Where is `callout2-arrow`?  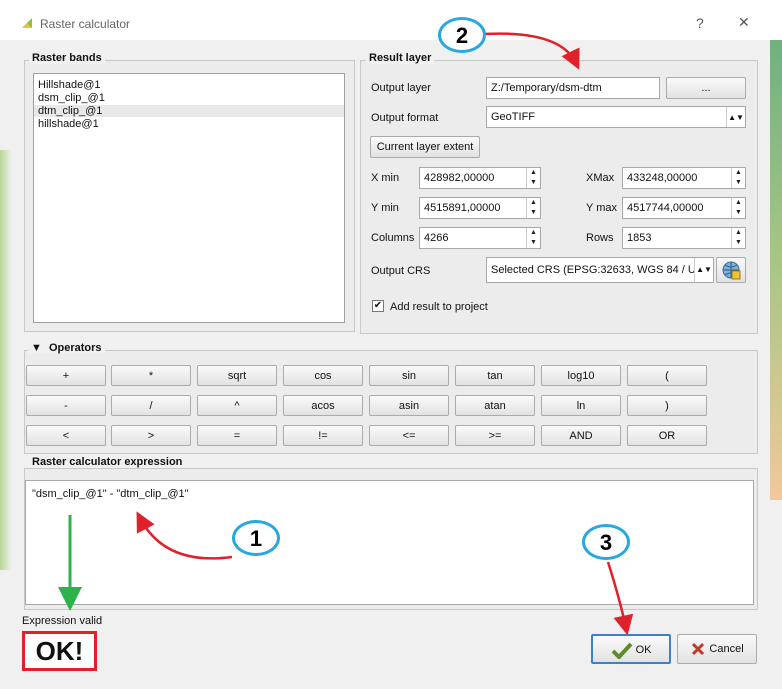 callout2-arrow is located at coordinates (531, 51).